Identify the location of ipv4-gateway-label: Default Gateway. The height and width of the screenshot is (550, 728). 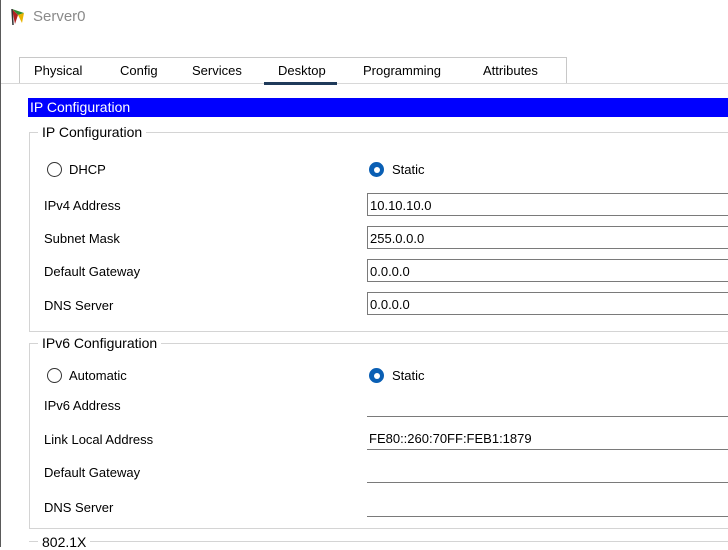
(92, 271).